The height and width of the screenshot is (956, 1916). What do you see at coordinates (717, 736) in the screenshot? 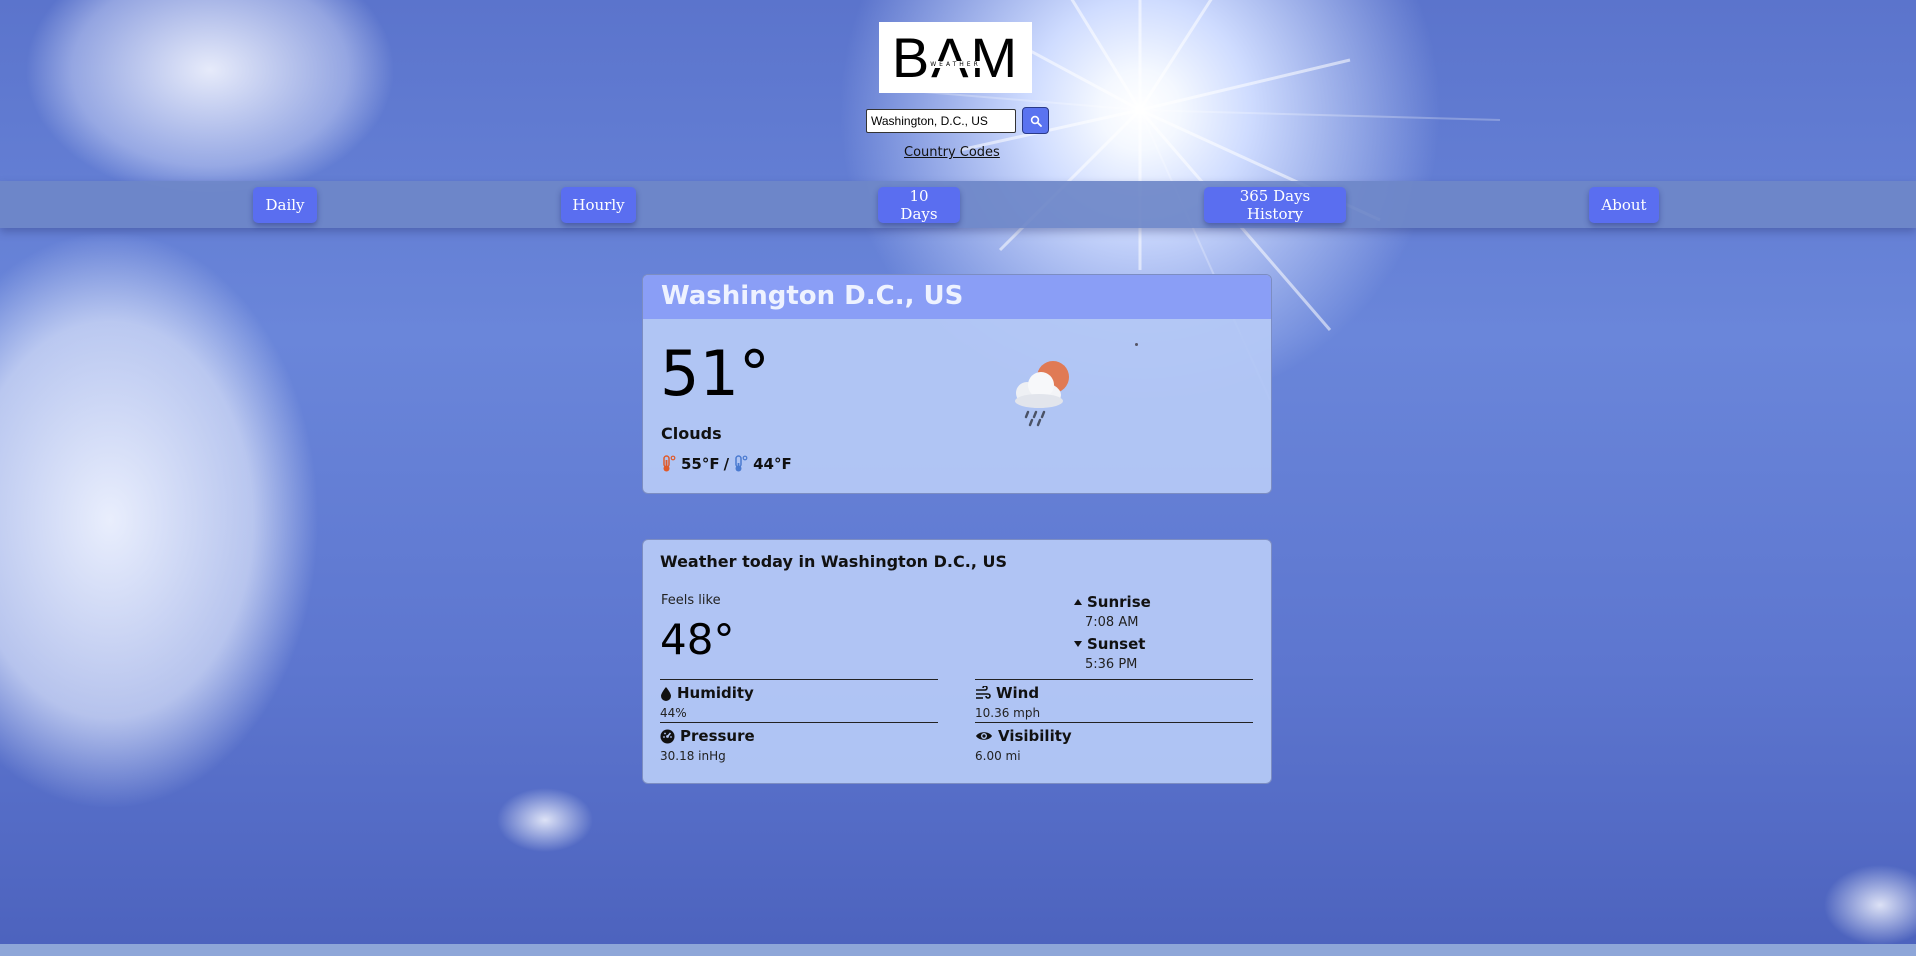
I see `pressure-label: Pressure` at bounding box center [717, 736].